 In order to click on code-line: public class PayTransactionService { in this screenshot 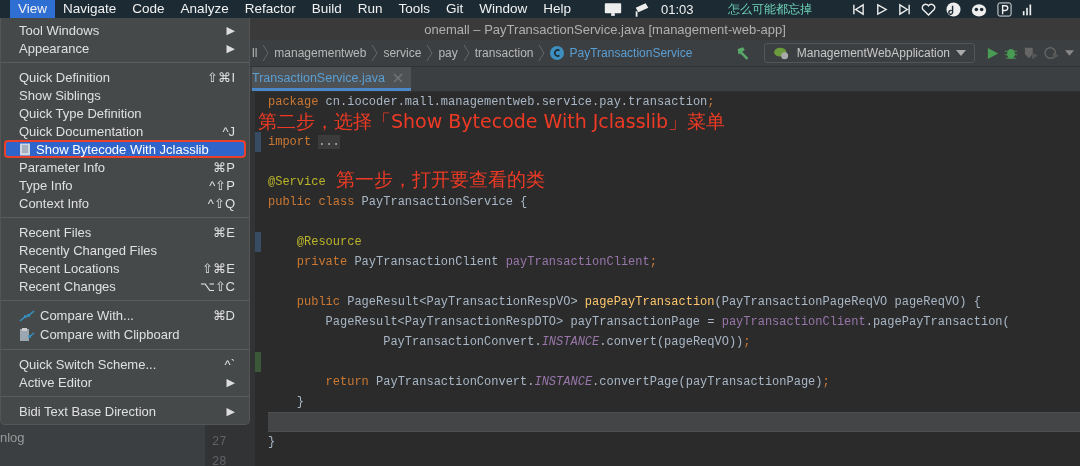, I will do `click(398, 202)`.